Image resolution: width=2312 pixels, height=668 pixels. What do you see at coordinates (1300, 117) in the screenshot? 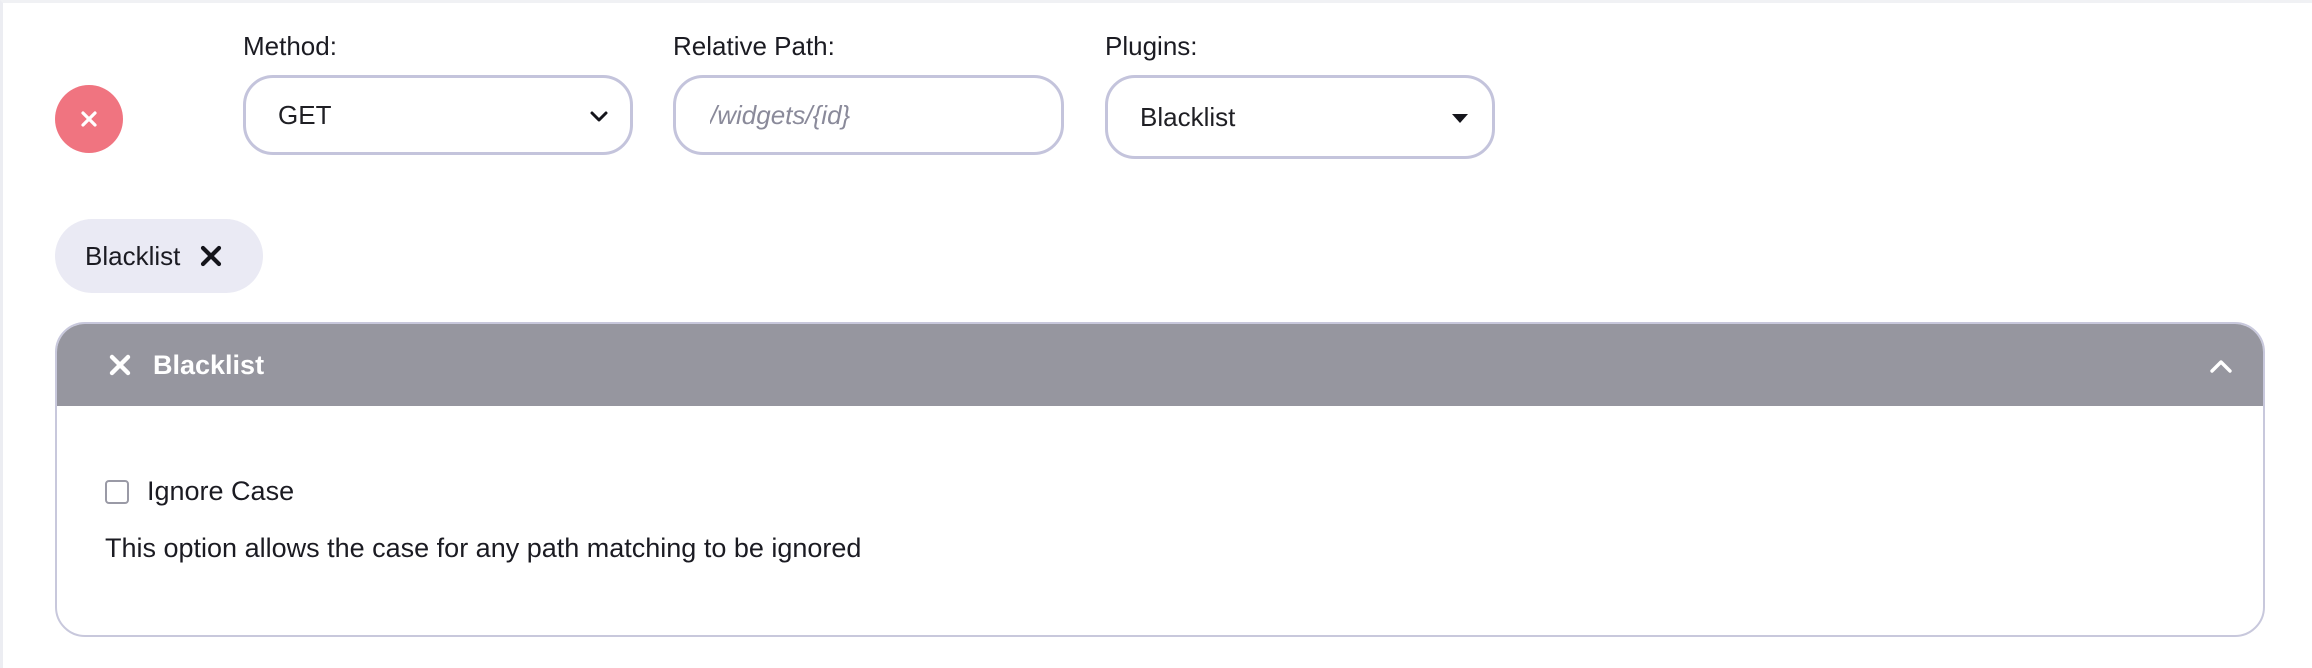
I see `plugins-select: Blacklist` at bounding box center [1300, 117].